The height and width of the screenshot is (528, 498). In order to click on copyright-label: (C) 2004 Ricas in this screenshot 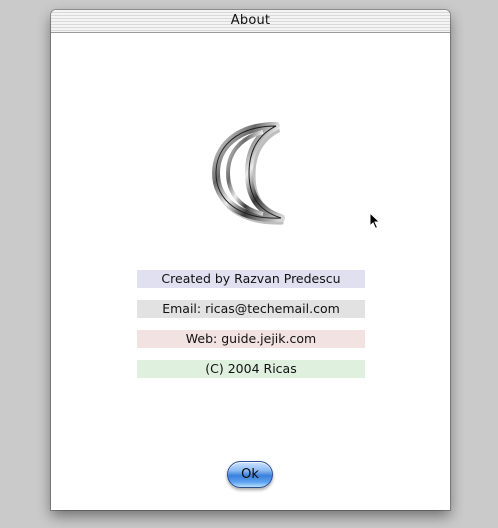, I will do `click(251, 369)`.